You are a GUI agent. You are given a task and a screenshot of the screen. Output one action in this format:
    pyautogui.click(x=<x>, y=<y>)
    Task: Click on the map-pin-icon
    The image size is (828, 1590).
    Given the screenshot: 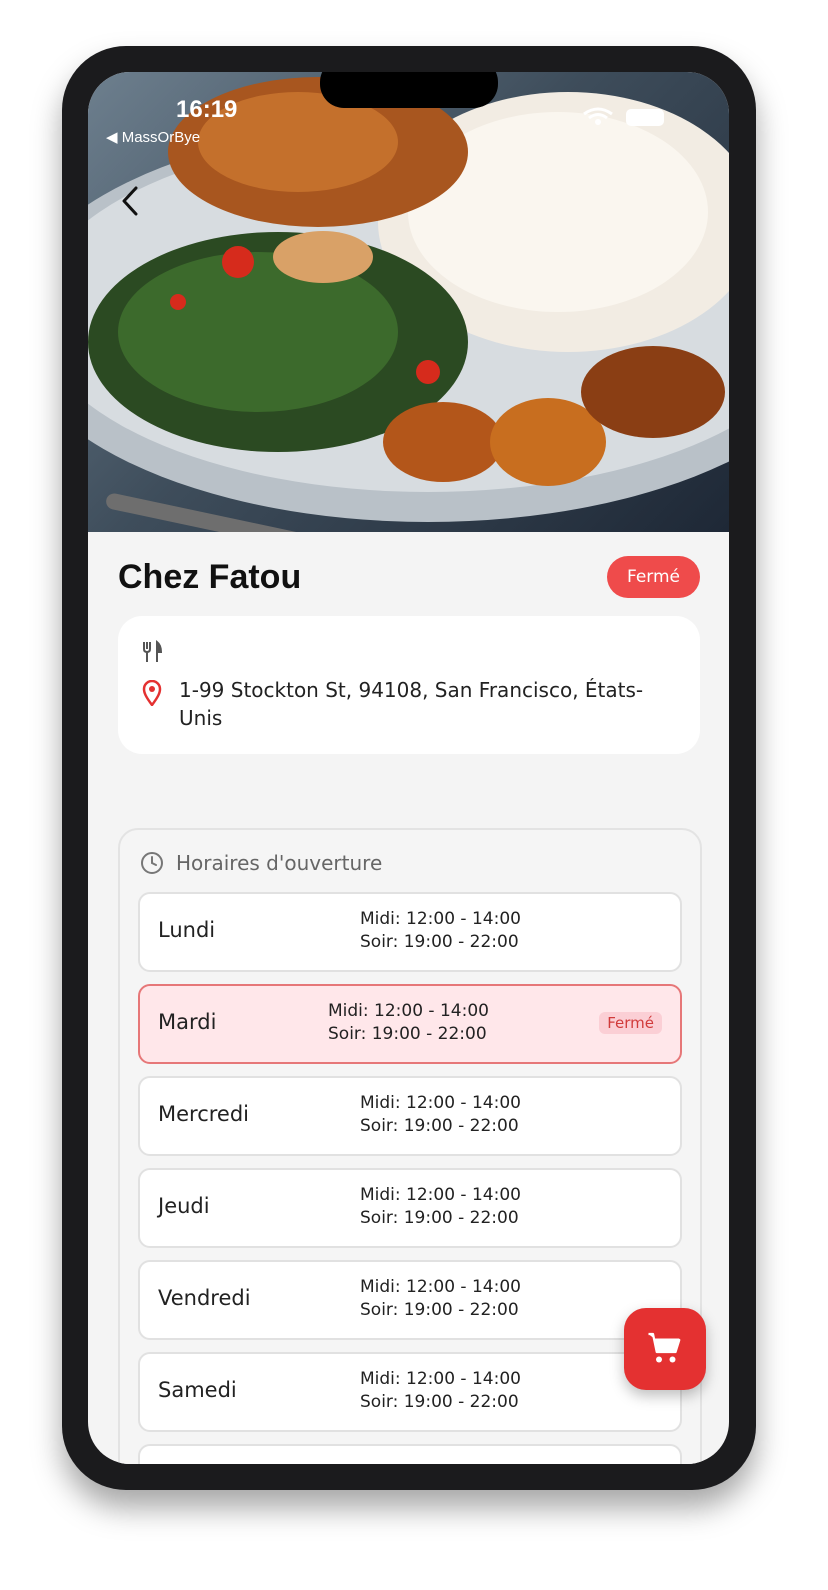 What is the action you would take?
    pyautogui.click(x=152, y=693)
    